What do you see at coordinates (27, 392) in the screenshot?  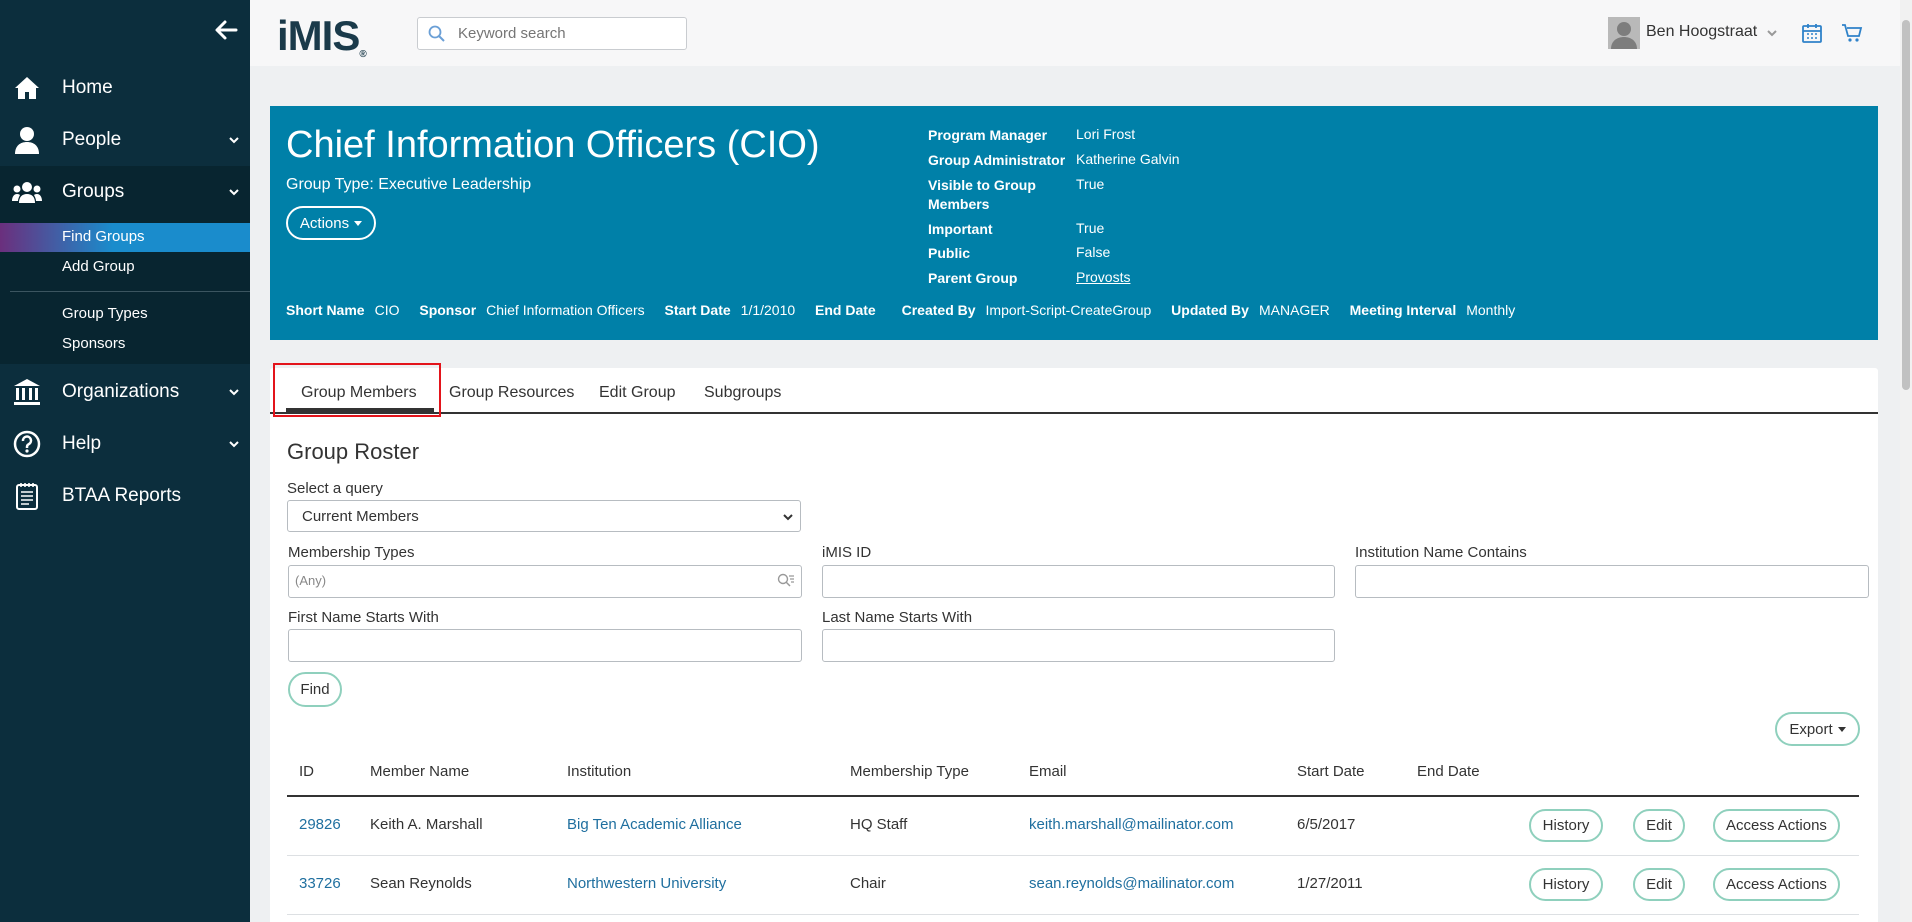 I see `building-icon` at bounding box center [27, 392].